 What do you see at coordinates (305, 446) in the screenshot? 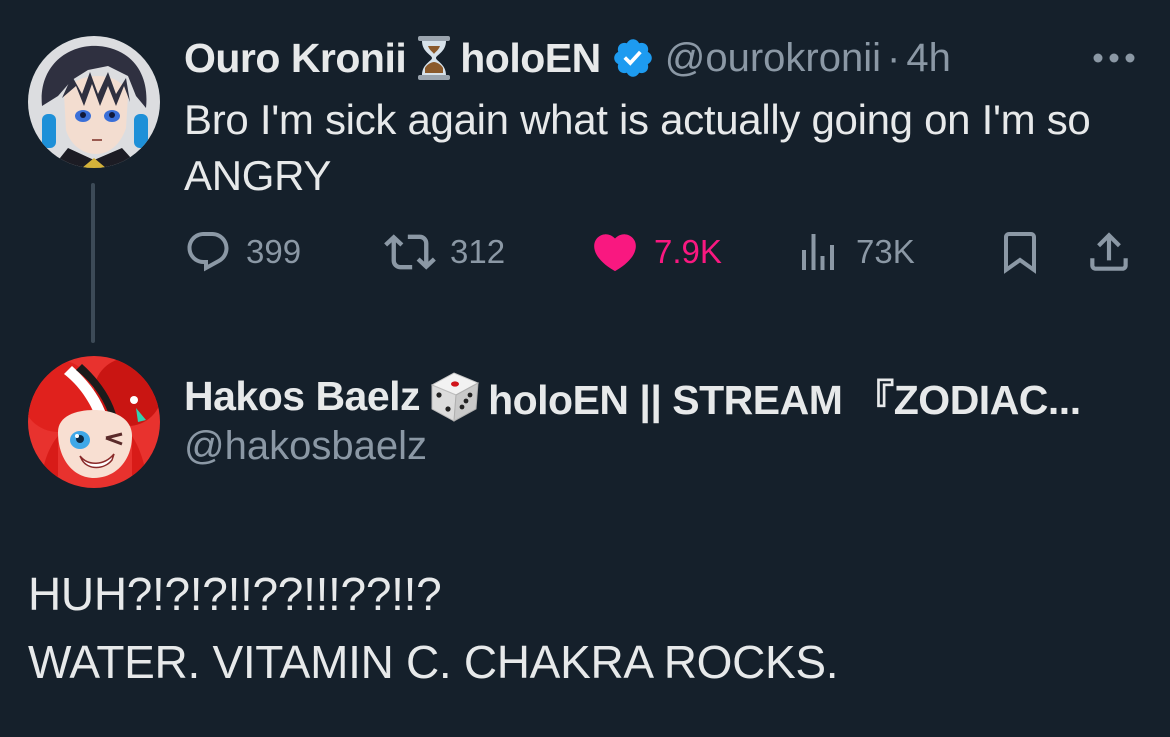
I see `reply-author-handle: @hakosbaelz` at bounding box center [305, 446].